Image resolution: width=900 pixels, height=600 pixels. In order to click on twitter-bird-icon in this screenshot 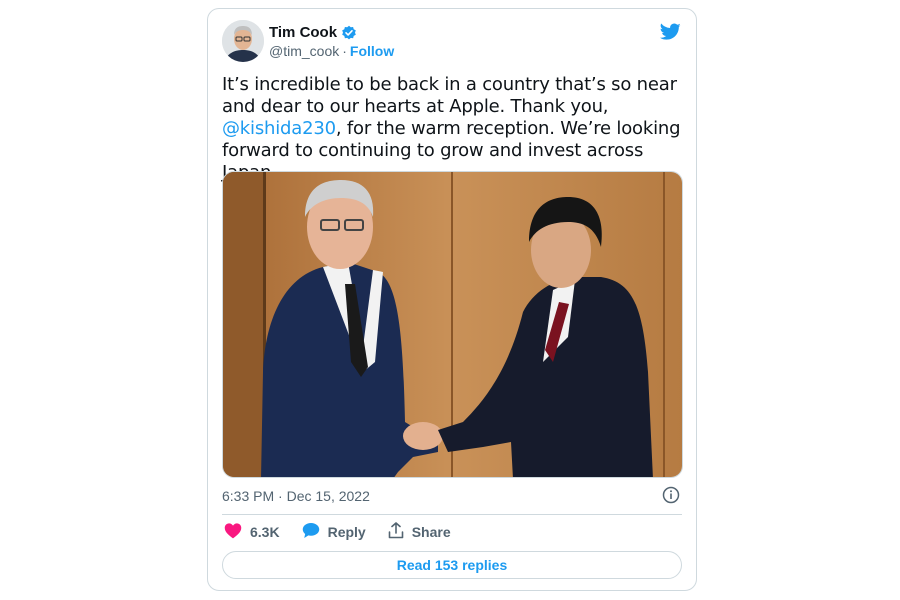, I will do `click(670, 32)`.